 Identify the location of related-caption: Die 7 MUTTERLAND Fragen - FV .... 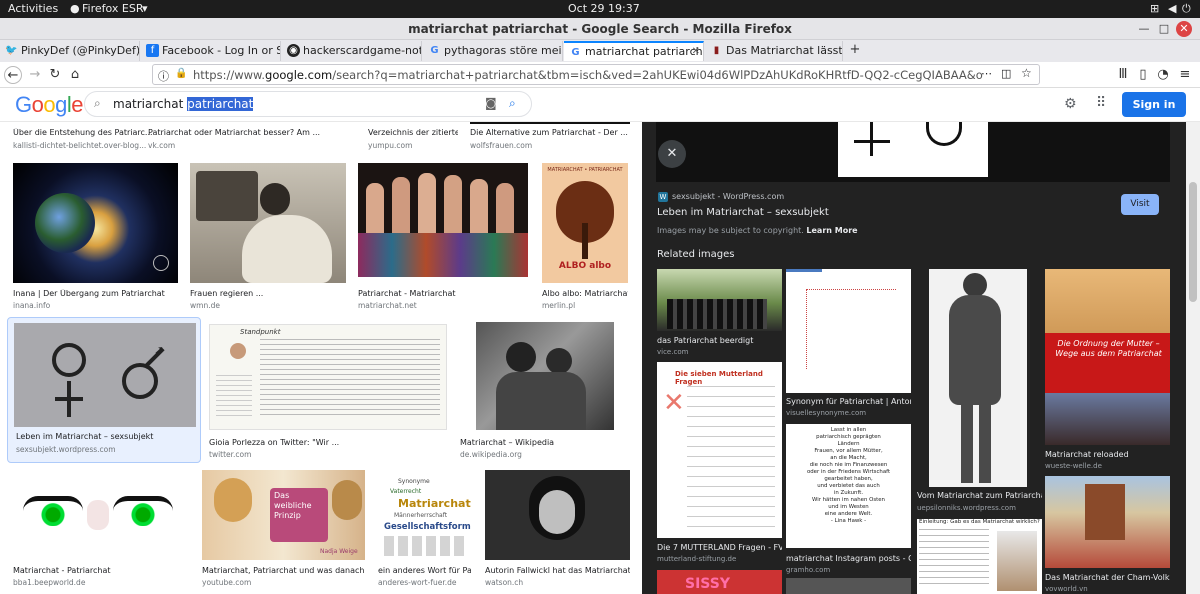
(719, 547).